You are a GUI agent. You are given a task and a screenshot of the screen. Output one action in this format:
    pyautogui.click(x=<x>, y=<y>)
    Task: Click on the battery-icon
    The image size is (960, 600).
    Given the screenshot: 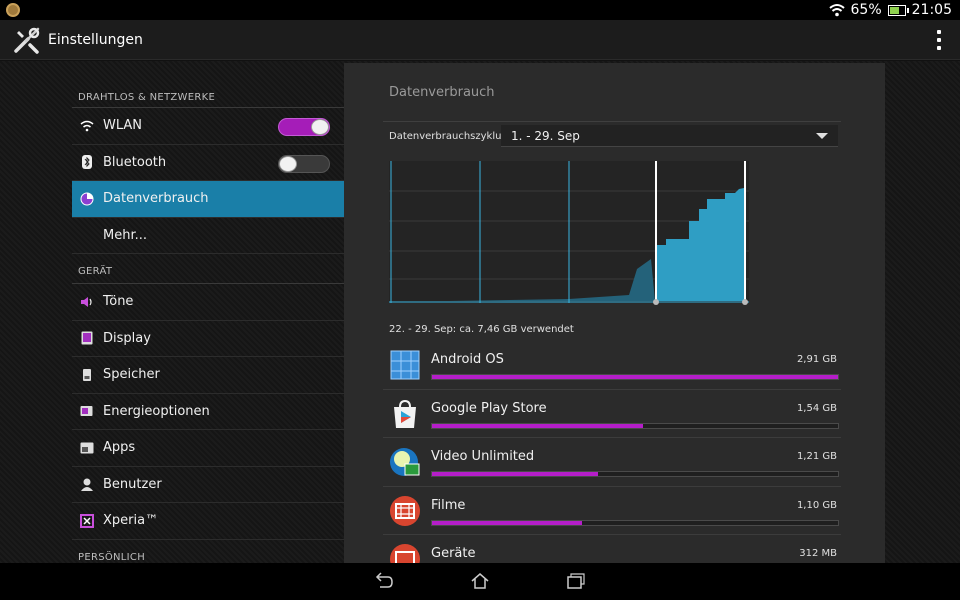 What is the action you would take?
    pyautogui.click(x=898, y=10)
    